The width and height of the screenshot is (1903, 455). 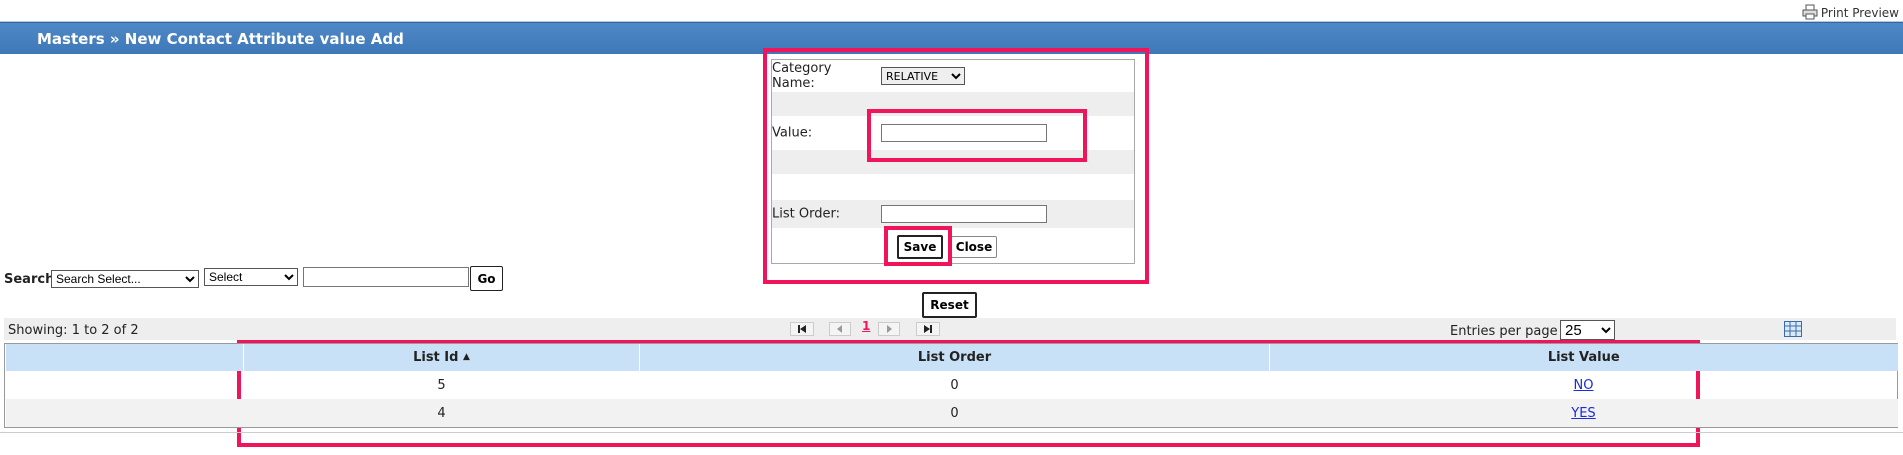 What do you see at coordinates (889, 329) in the screenshot?
I see `next-page-icon` at bounding box center [889, 329].